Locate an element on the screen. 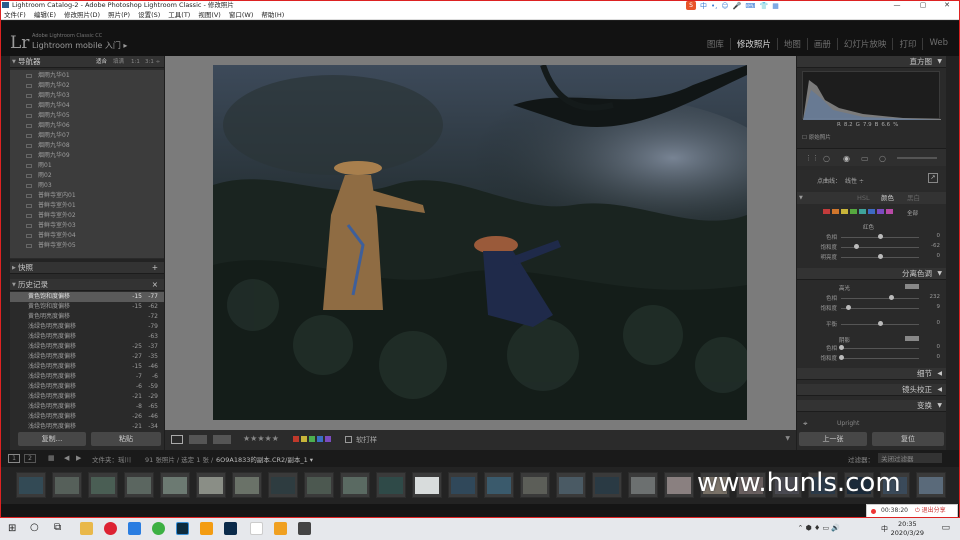  upright-tool-icon: ⌖ is located at coordinates (805, 424).